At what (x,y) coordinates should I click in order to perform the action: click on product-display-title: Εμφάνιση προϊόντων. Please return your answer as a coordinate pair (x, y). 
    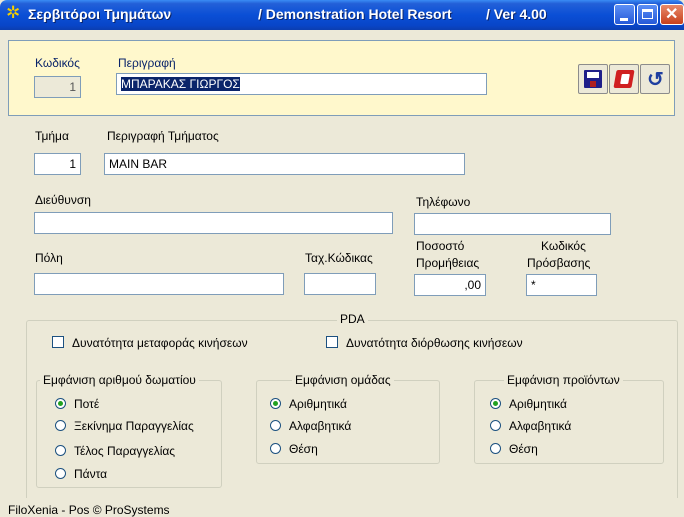
    Looking at the image, I should click on (563, 380).